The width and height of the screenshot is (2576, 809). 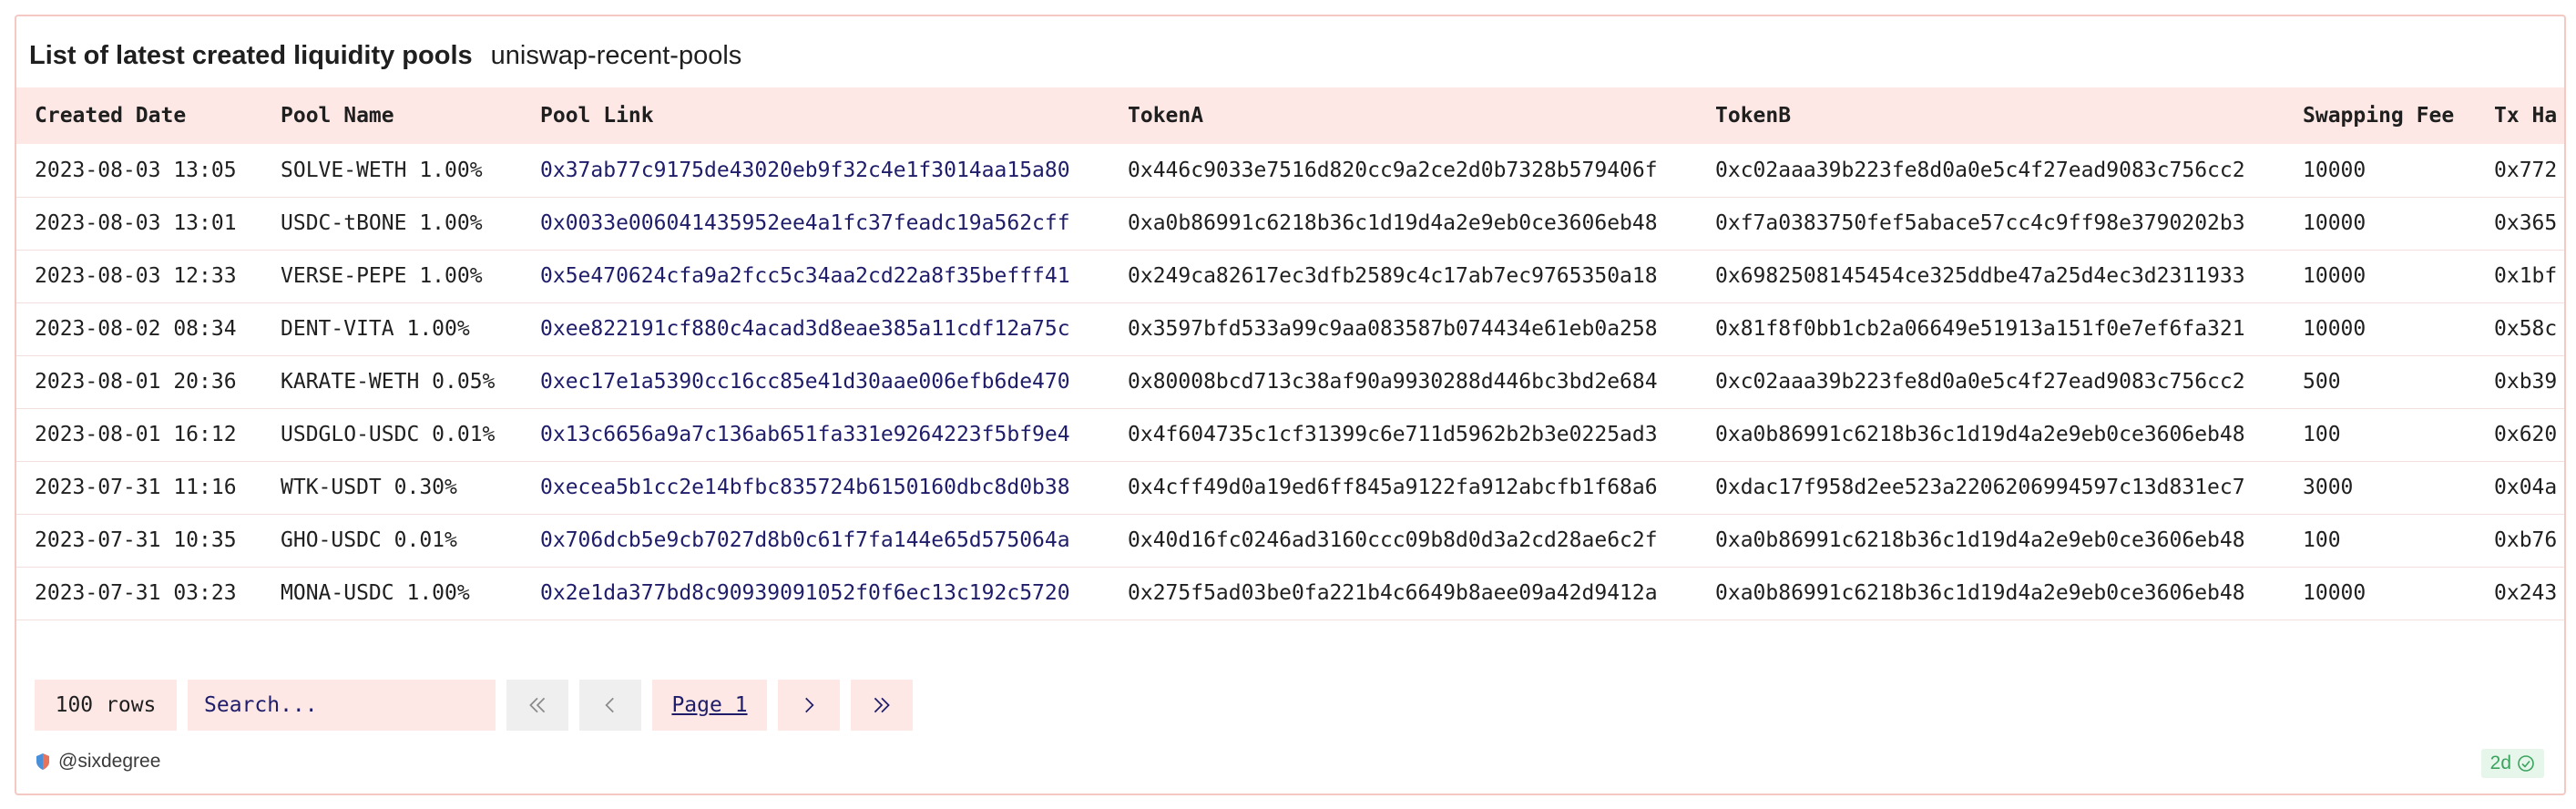 I want to click on author-name: @sixdegree, so click(x=109, y=761).